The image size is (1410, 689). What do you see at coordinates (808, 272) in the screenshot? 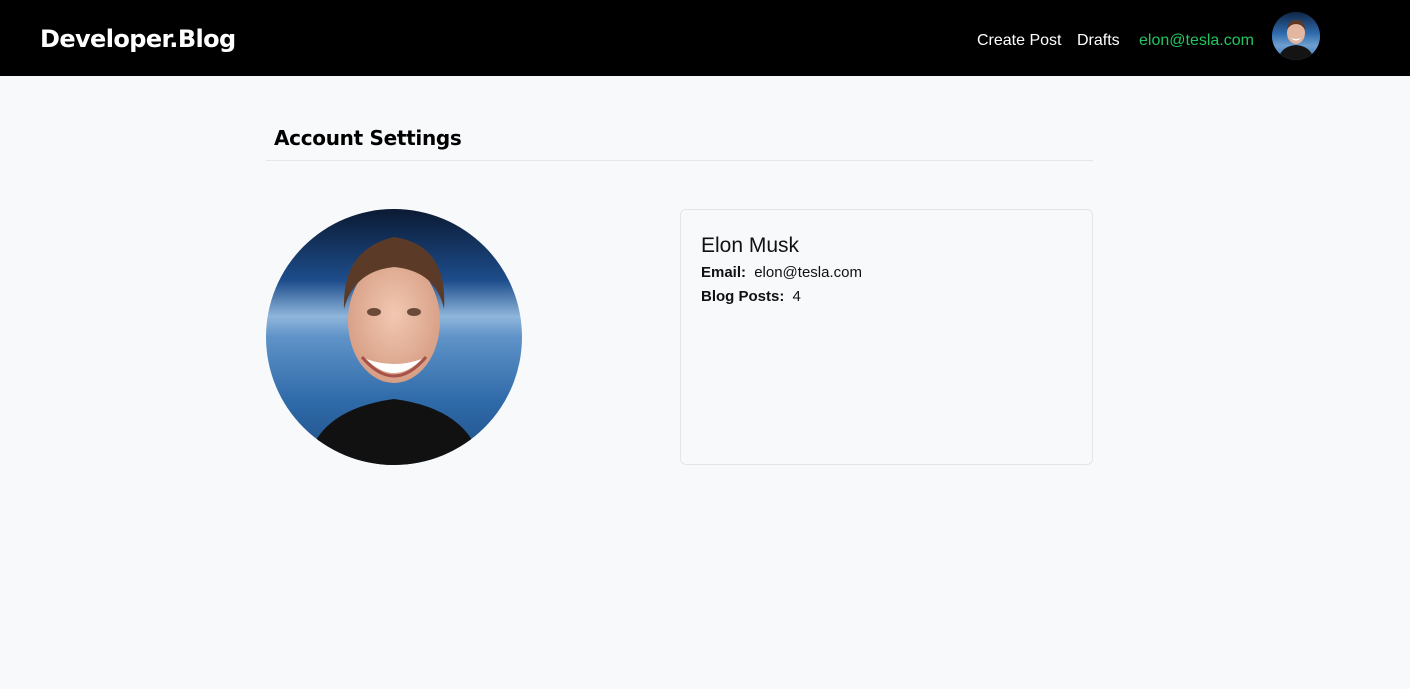
I see `email-value: elon@tesla.com` at bounding box center [808, 272].